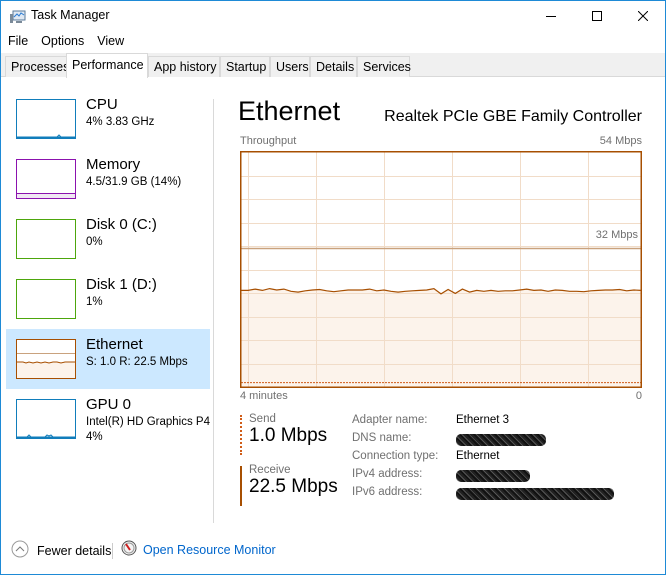 This screenshot has height=575, width=666. I want to click on fewer-details-label: Fewer details, so click(74, 550).